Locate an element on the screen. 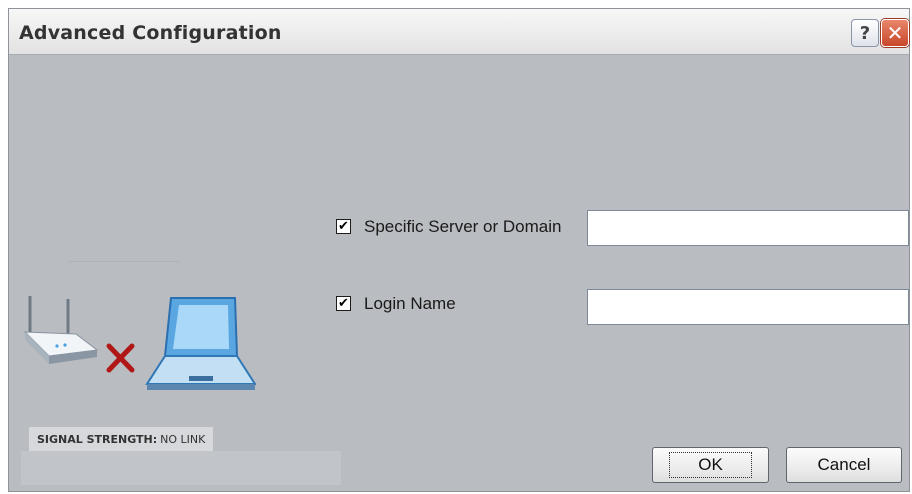 The image size is (912, 494). no-link-x-icon is located at coordinates (120, 358).